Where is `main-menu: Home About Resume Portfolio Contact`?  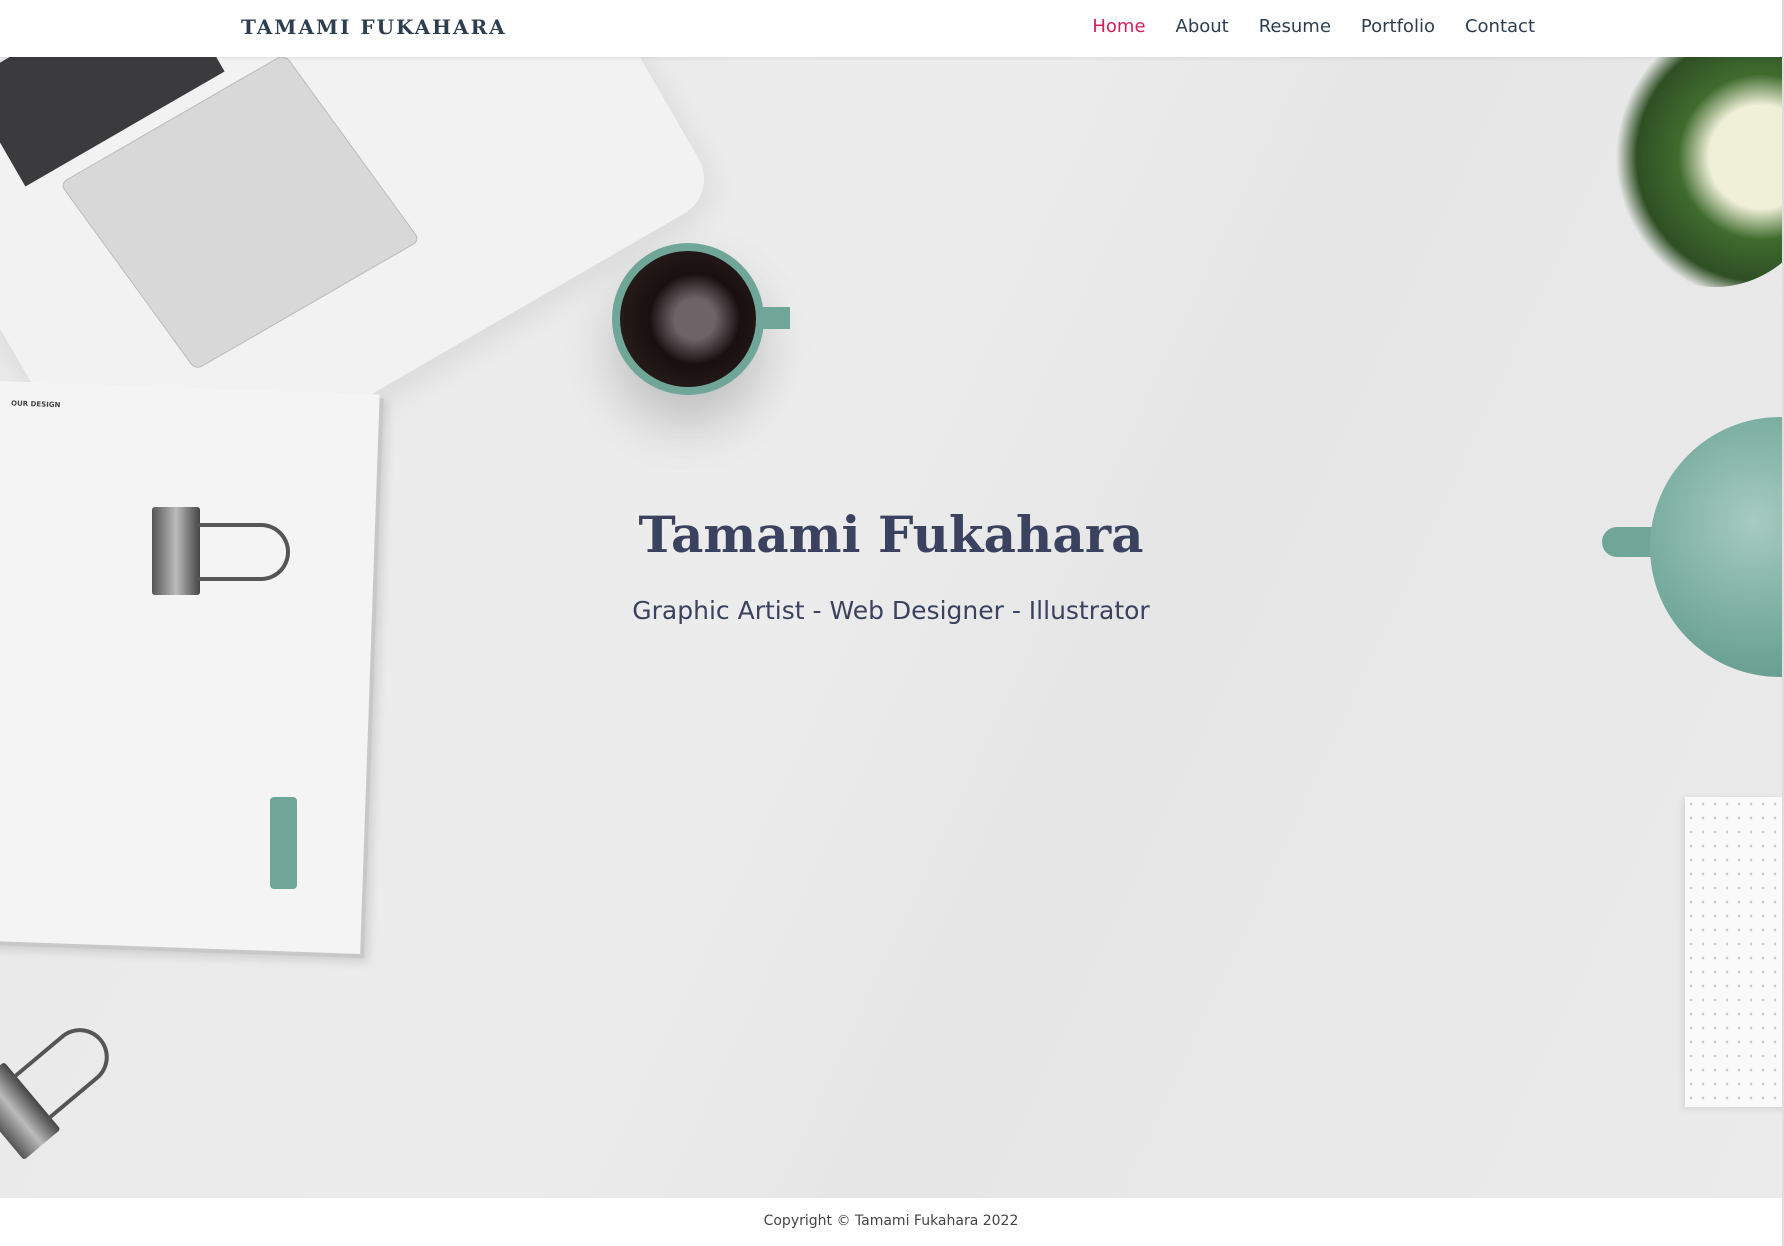
main-menu: Home About Resume Portfolio Contact is located at coordinates (1313, 26).